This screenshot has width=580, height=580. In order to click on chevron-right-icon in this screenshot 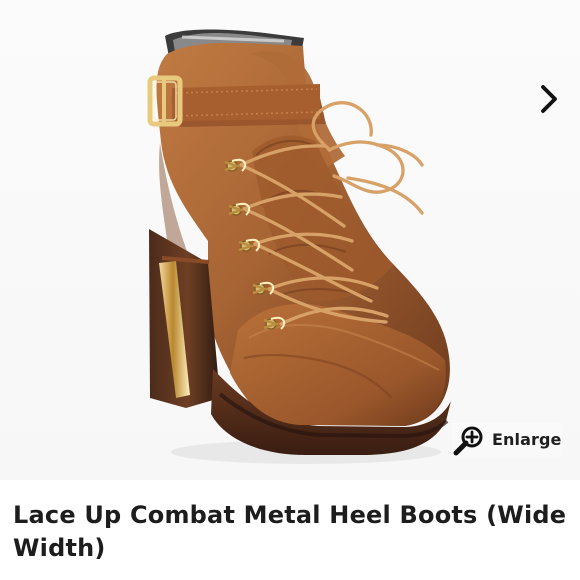, I will do `click(549, 99)`.